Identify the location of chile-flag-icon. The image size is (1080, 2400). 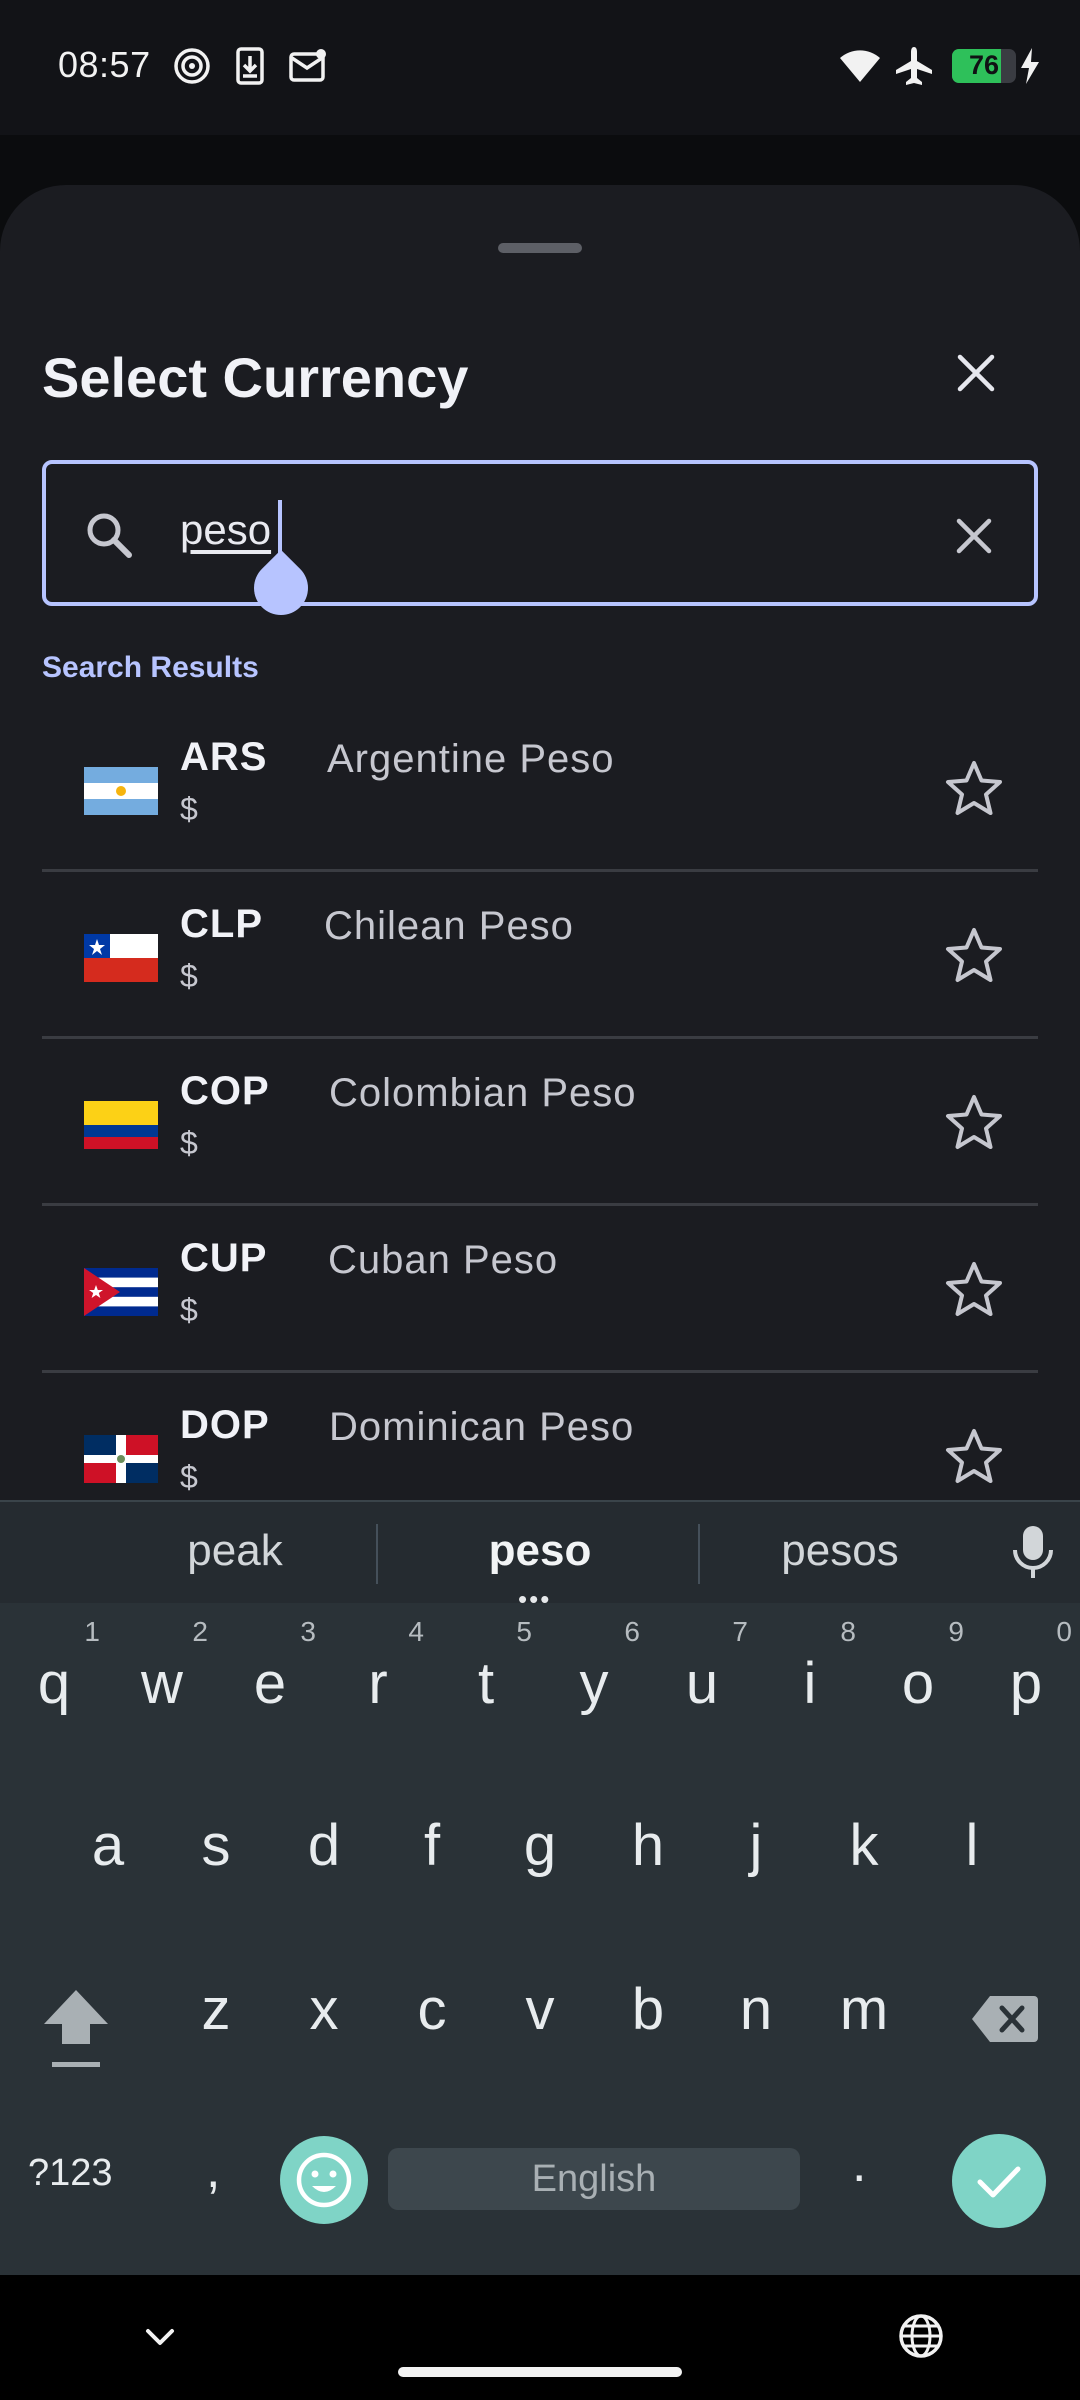
(121, 958).